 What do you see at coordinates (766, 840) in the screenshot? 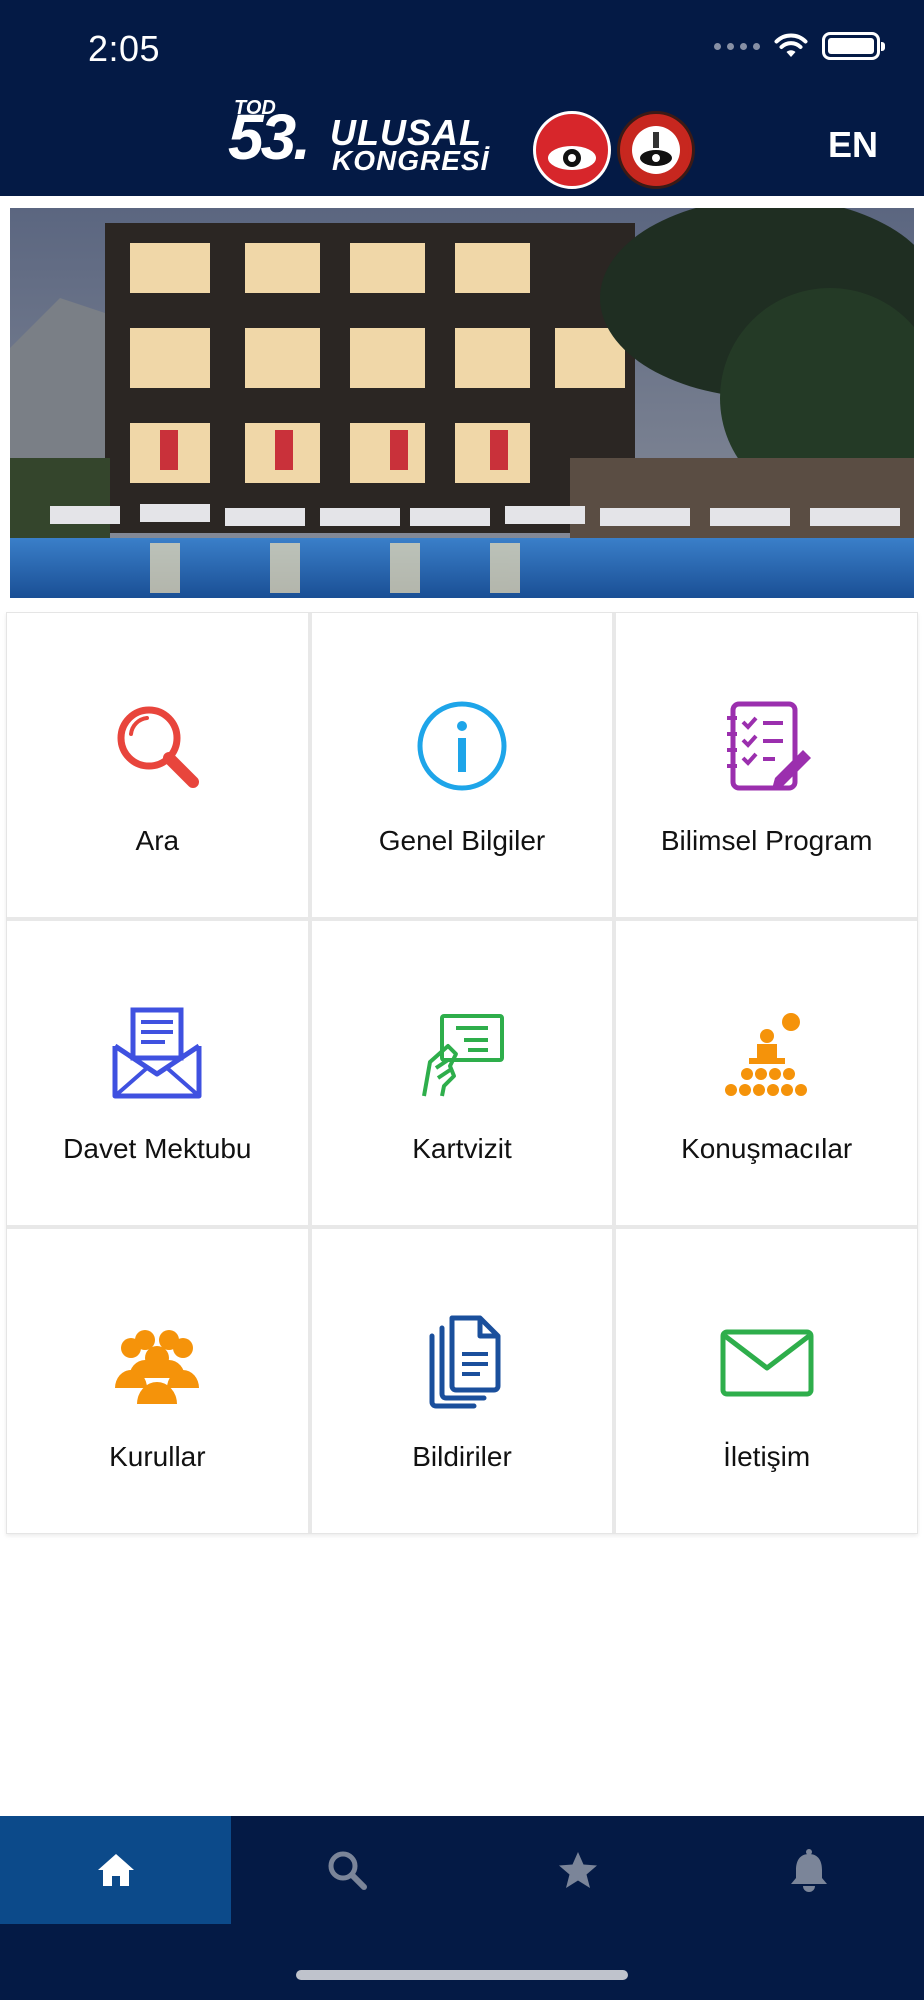
I see `menu-item-label: Bilimsel Program` at bounding box center [766, 840].